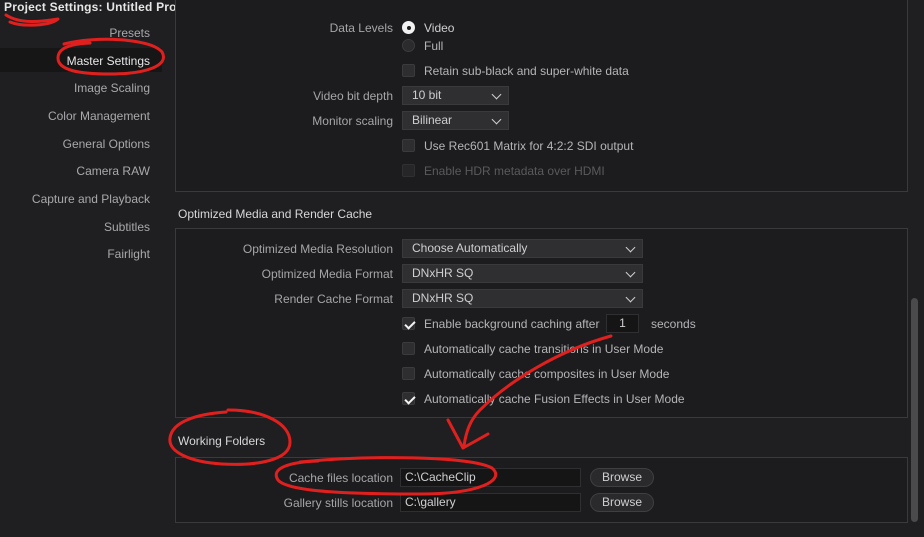  What do you see at coordinates (75, 171) in the screenshot?
I see `sidebar-item-camera-raw: Camera RAW` at bounding box center [75, 171].